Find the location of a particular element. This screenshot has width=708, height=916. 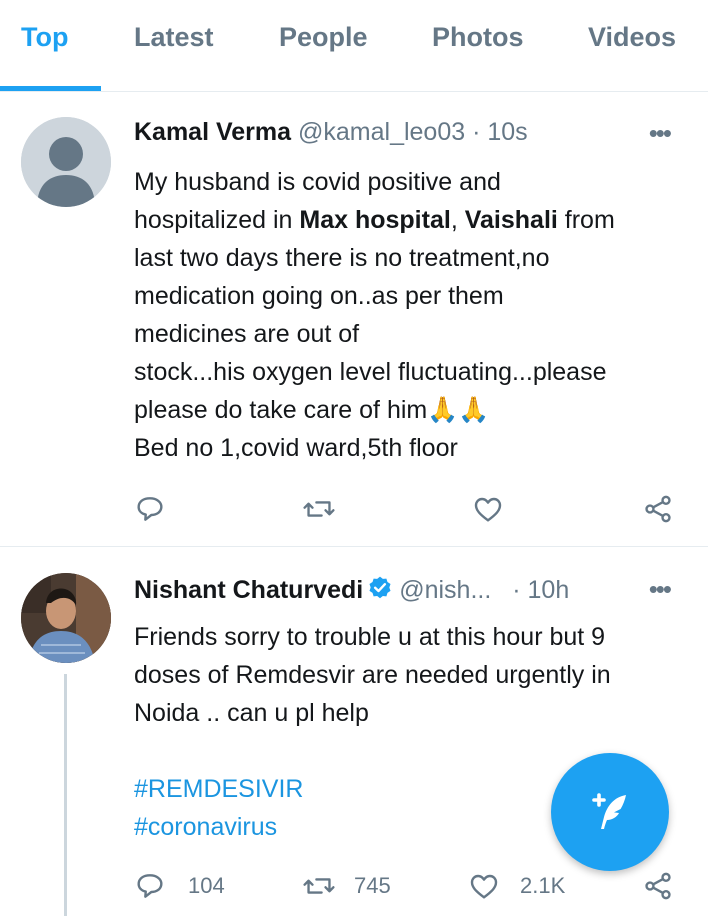

profile-photo is located at coordinates (66, 618).